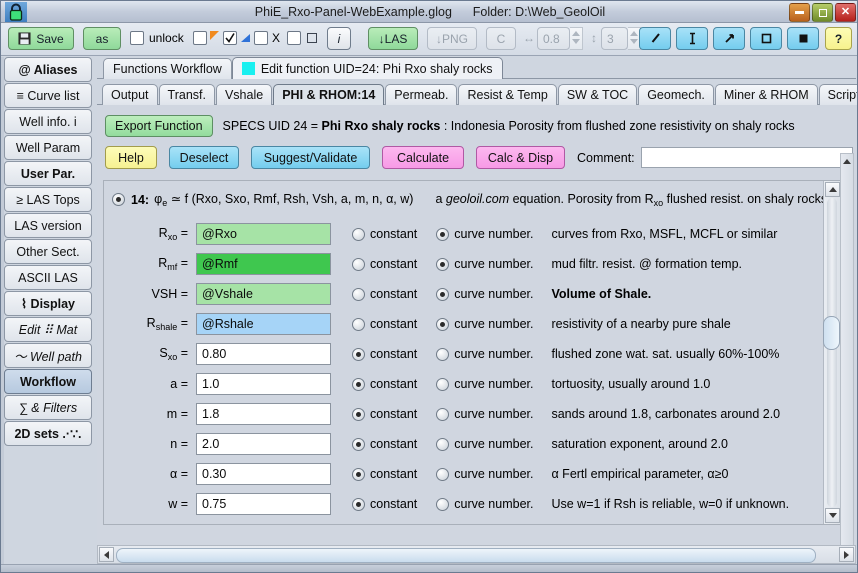 The width and height of the screenshot is (858, 573). What do you see at coordinates (118, 199) in the screenshot?
I see `equation-radio` at bounding box center [118, 199].